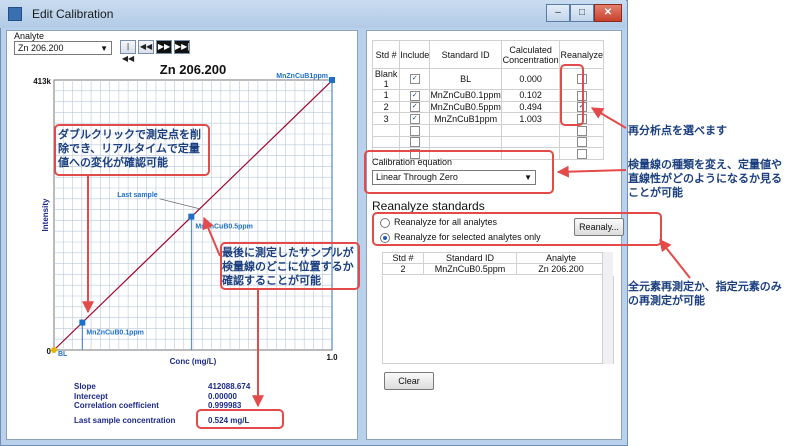 This screenshot has height=446, width=800. Describe the element at coordinates (675, 259) in the screenshot. I see `arrow-to-reanalyze-options` at that location.